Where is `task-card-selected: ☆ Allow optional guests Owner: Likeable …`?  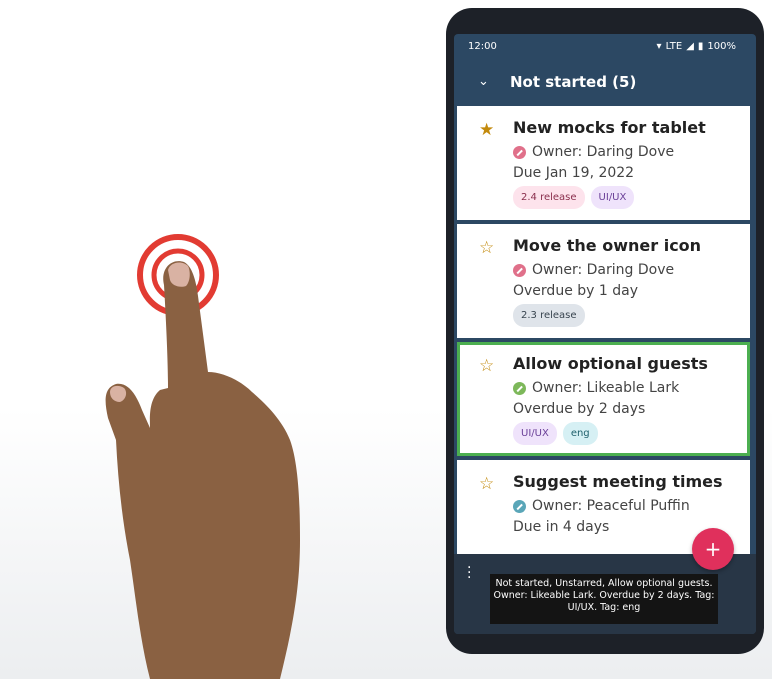
task-card-selected: ☆ Allow optional guests Owner: Likeable … is located at coordinates (603, 399).